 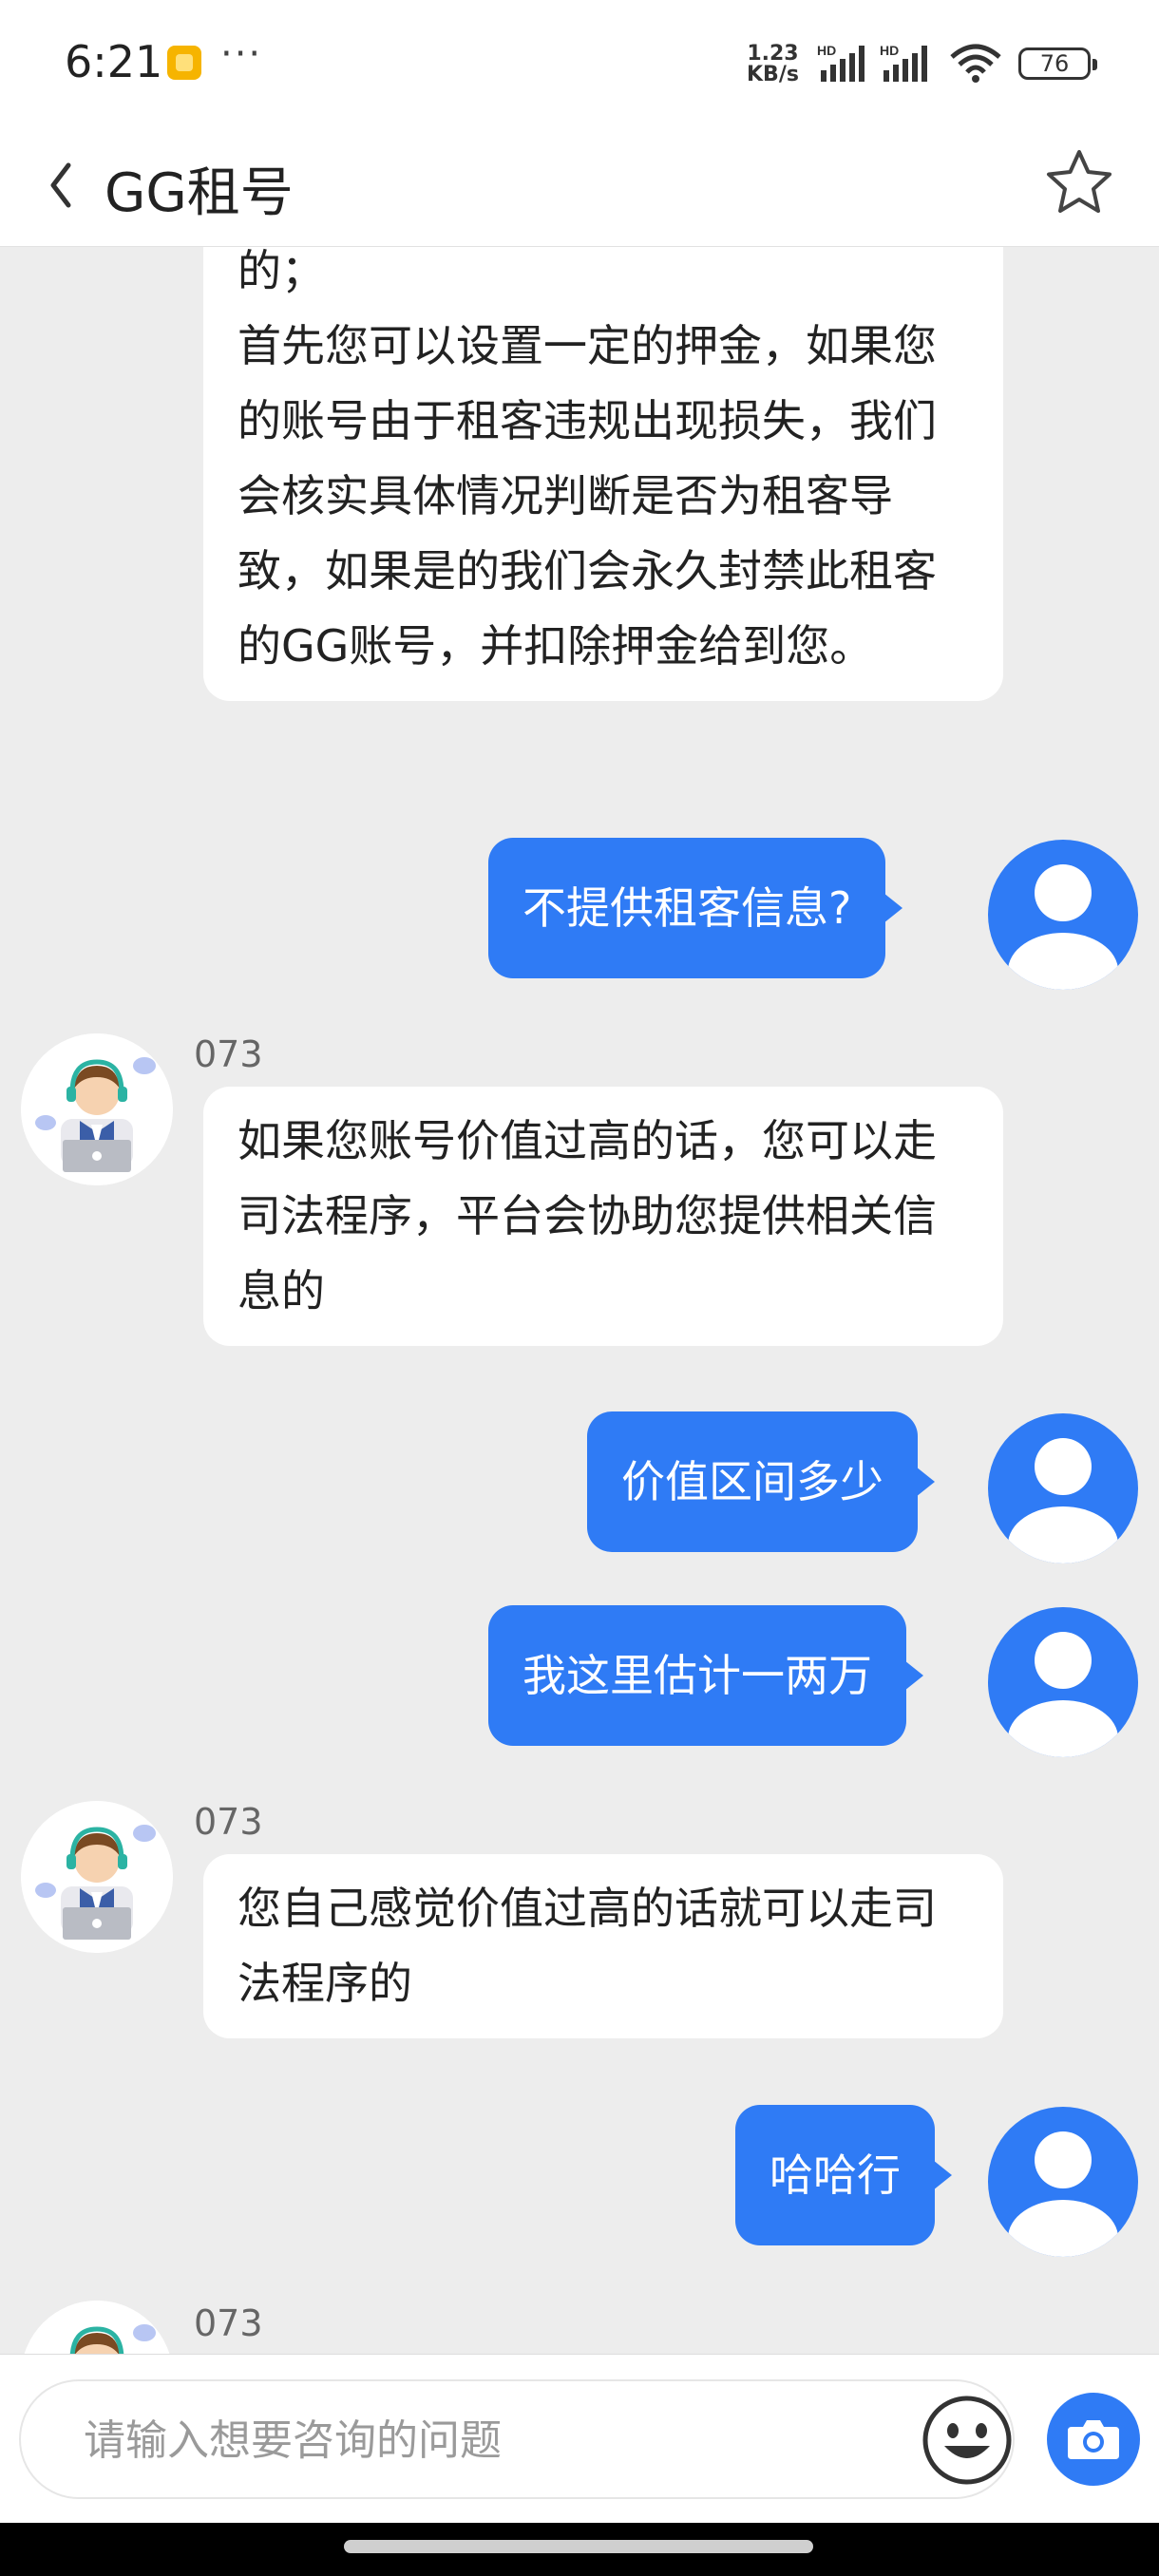 I want to click on battery-icon: 76, so click(x=1057, y=63).